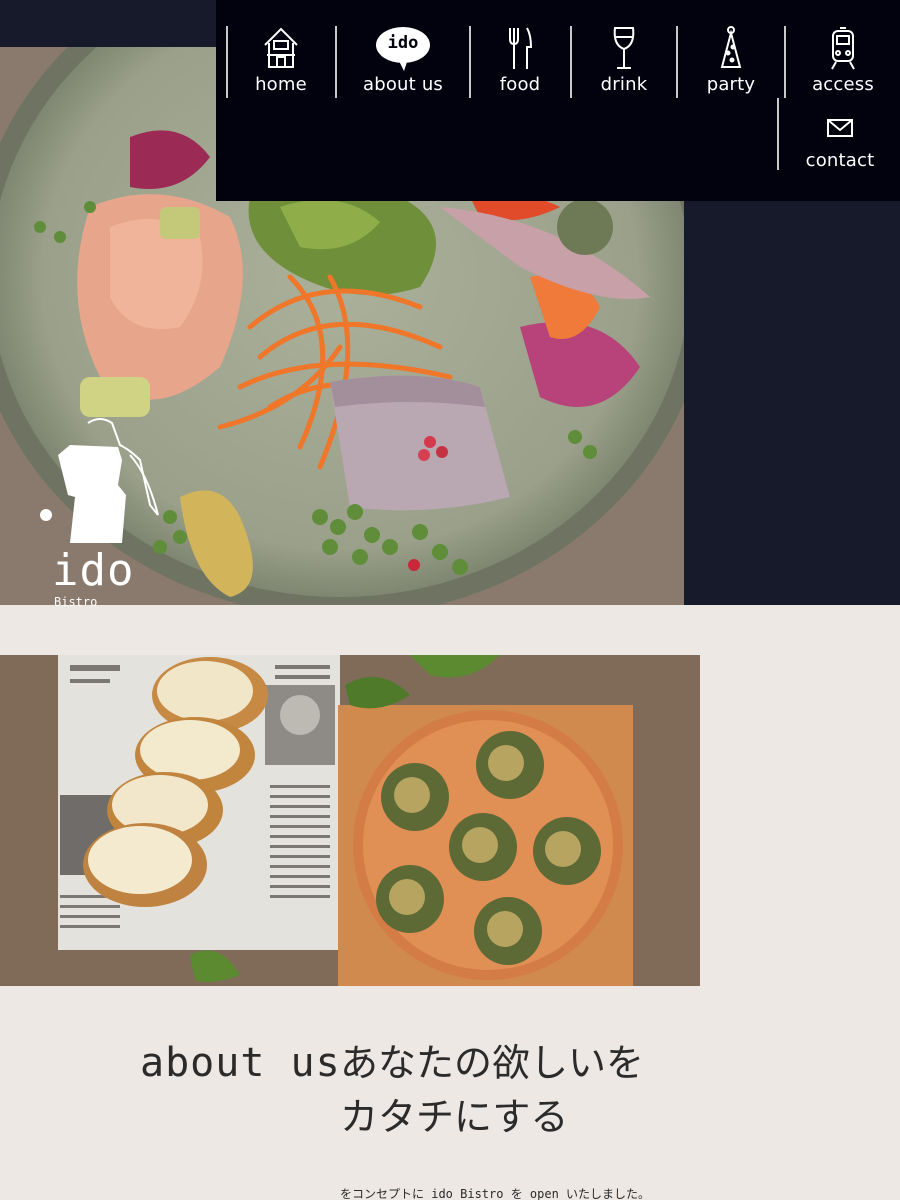 Image resolution: width=900 pixels, height=1200 pixels. Describe the element at coordinates (281, 84) in the screenshot. I see `nav-home-label: home` at that location.